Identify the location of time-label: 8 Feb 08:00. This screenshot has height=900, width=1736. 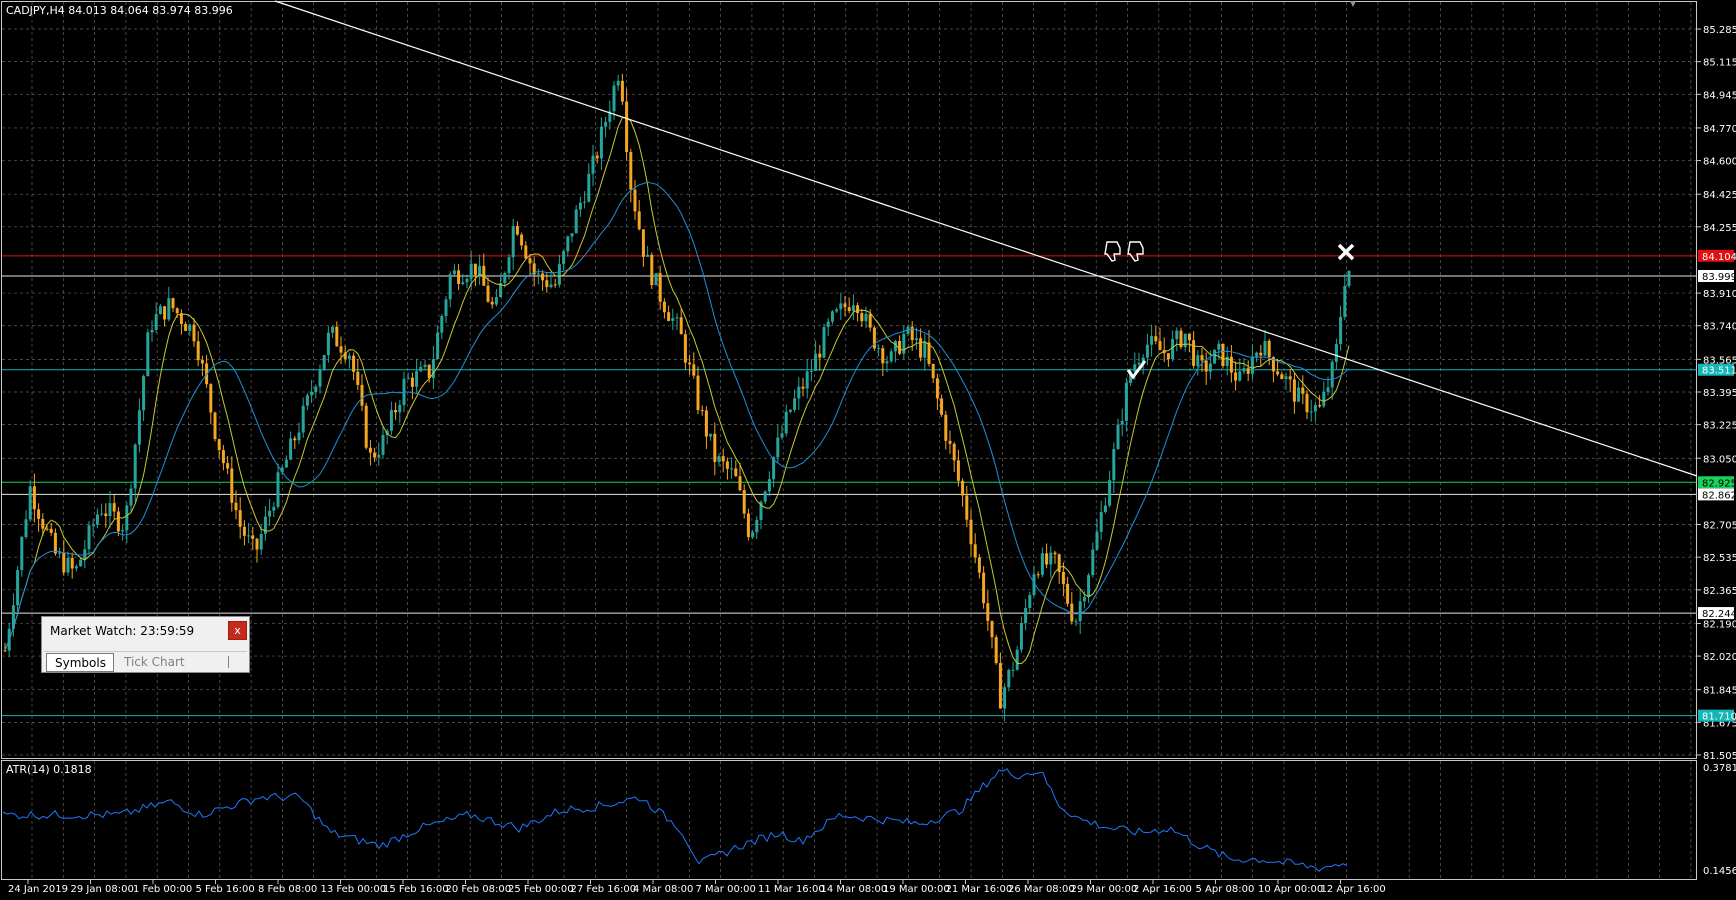
(287, 889).